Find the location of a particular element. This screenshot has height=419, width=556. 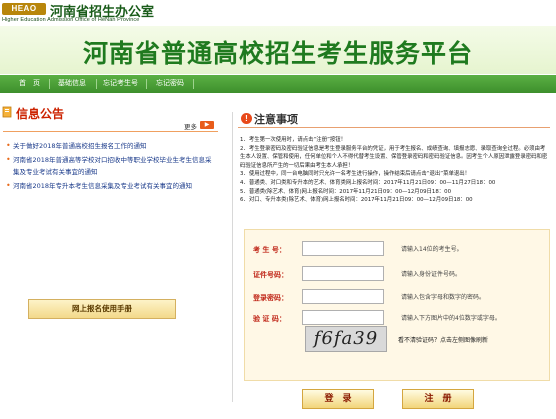

platform-title: 河南省普通高校招生考生服务平台 is located at coordinates (277, 53).